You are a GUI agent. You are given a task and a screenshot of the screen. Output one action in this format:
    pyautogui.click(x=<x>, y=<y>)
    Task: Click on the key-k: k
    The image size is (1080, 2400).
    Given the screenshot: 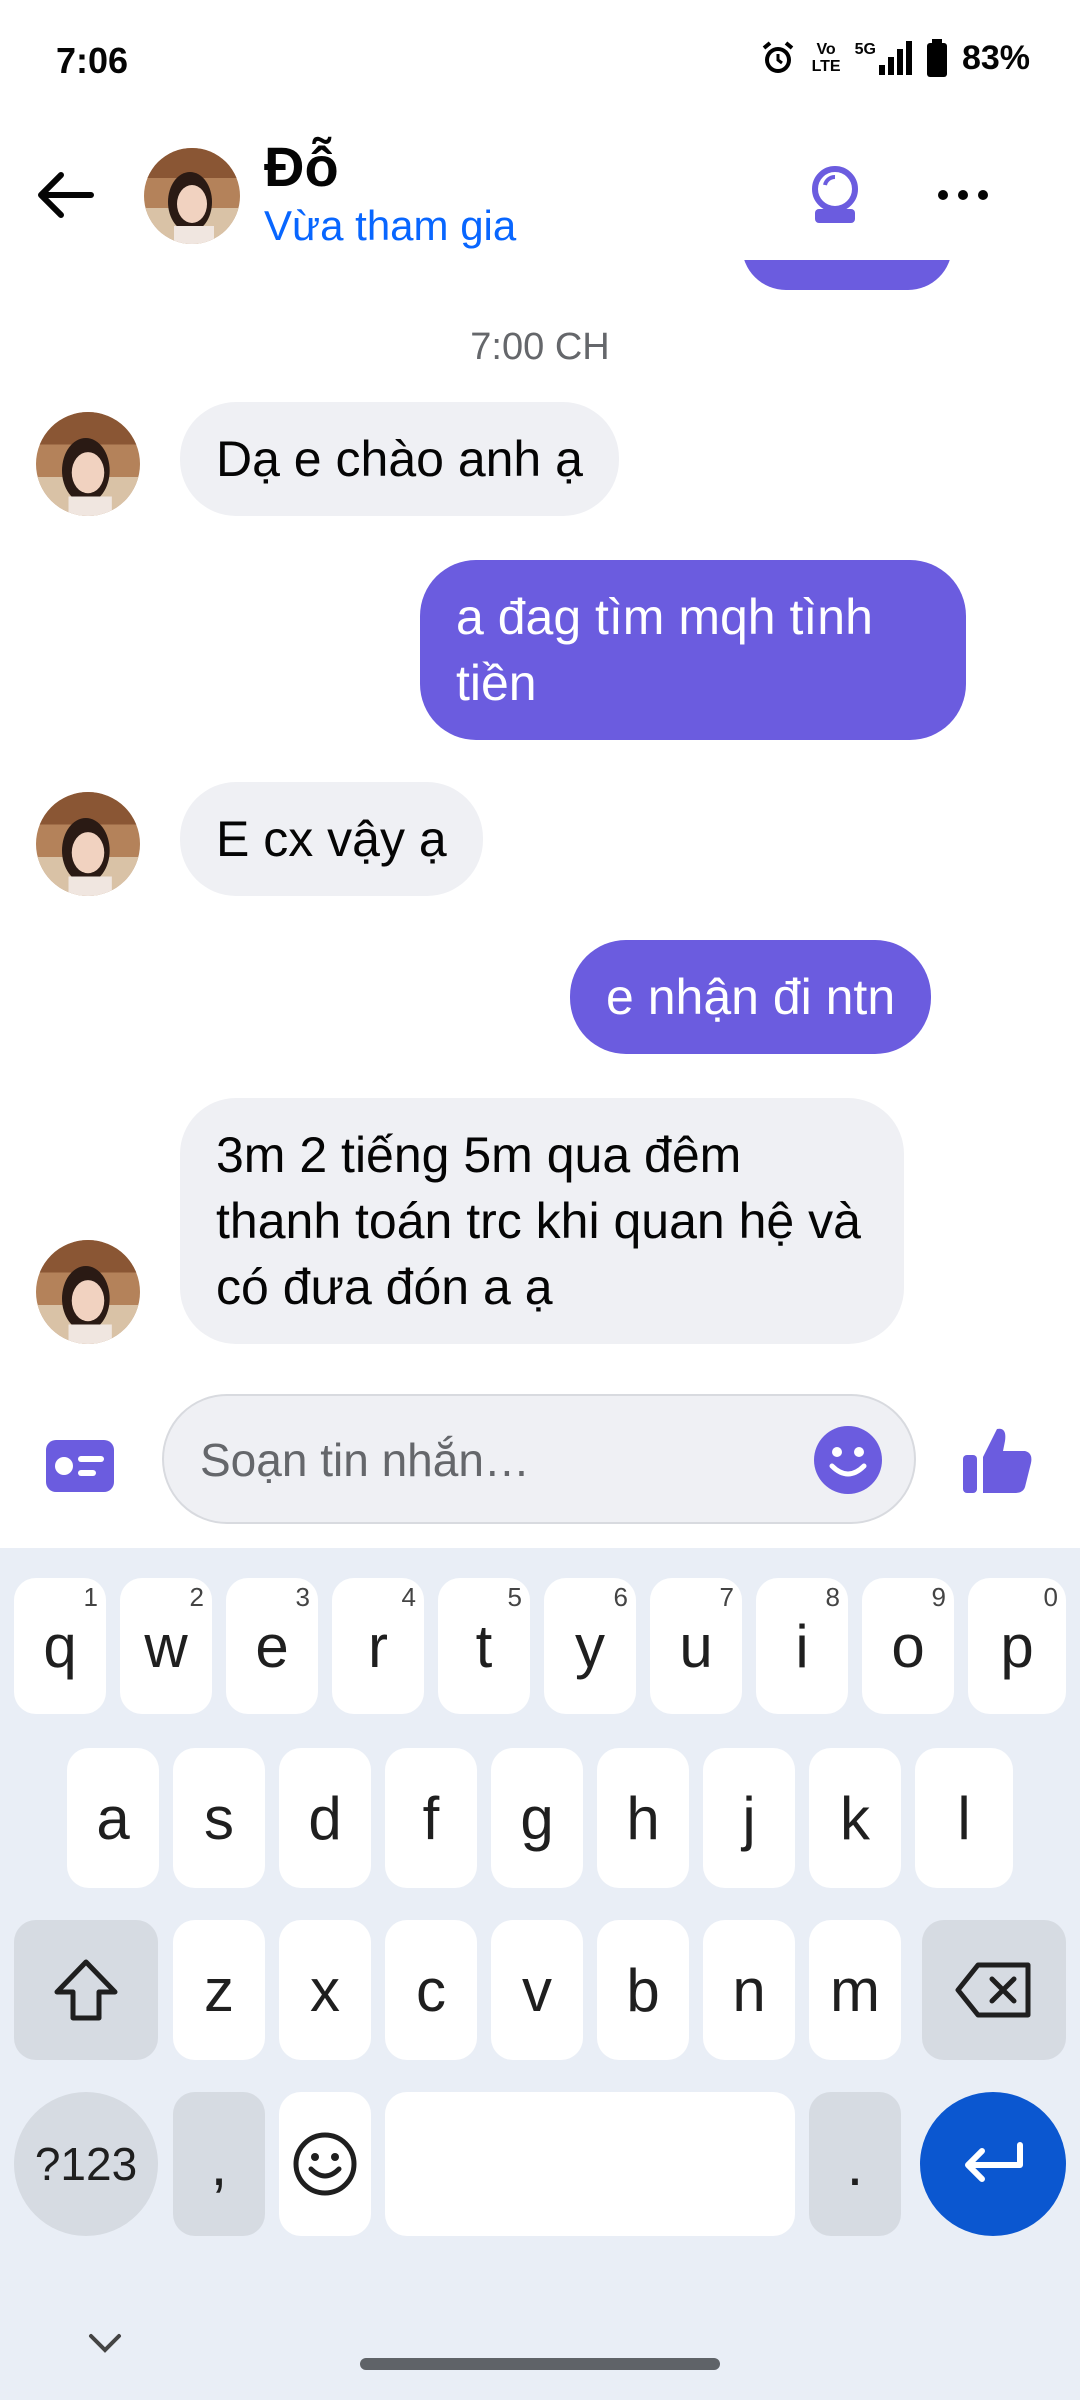 What is the action you would take?
    pyautogui.click(x=855, y=1818)
    